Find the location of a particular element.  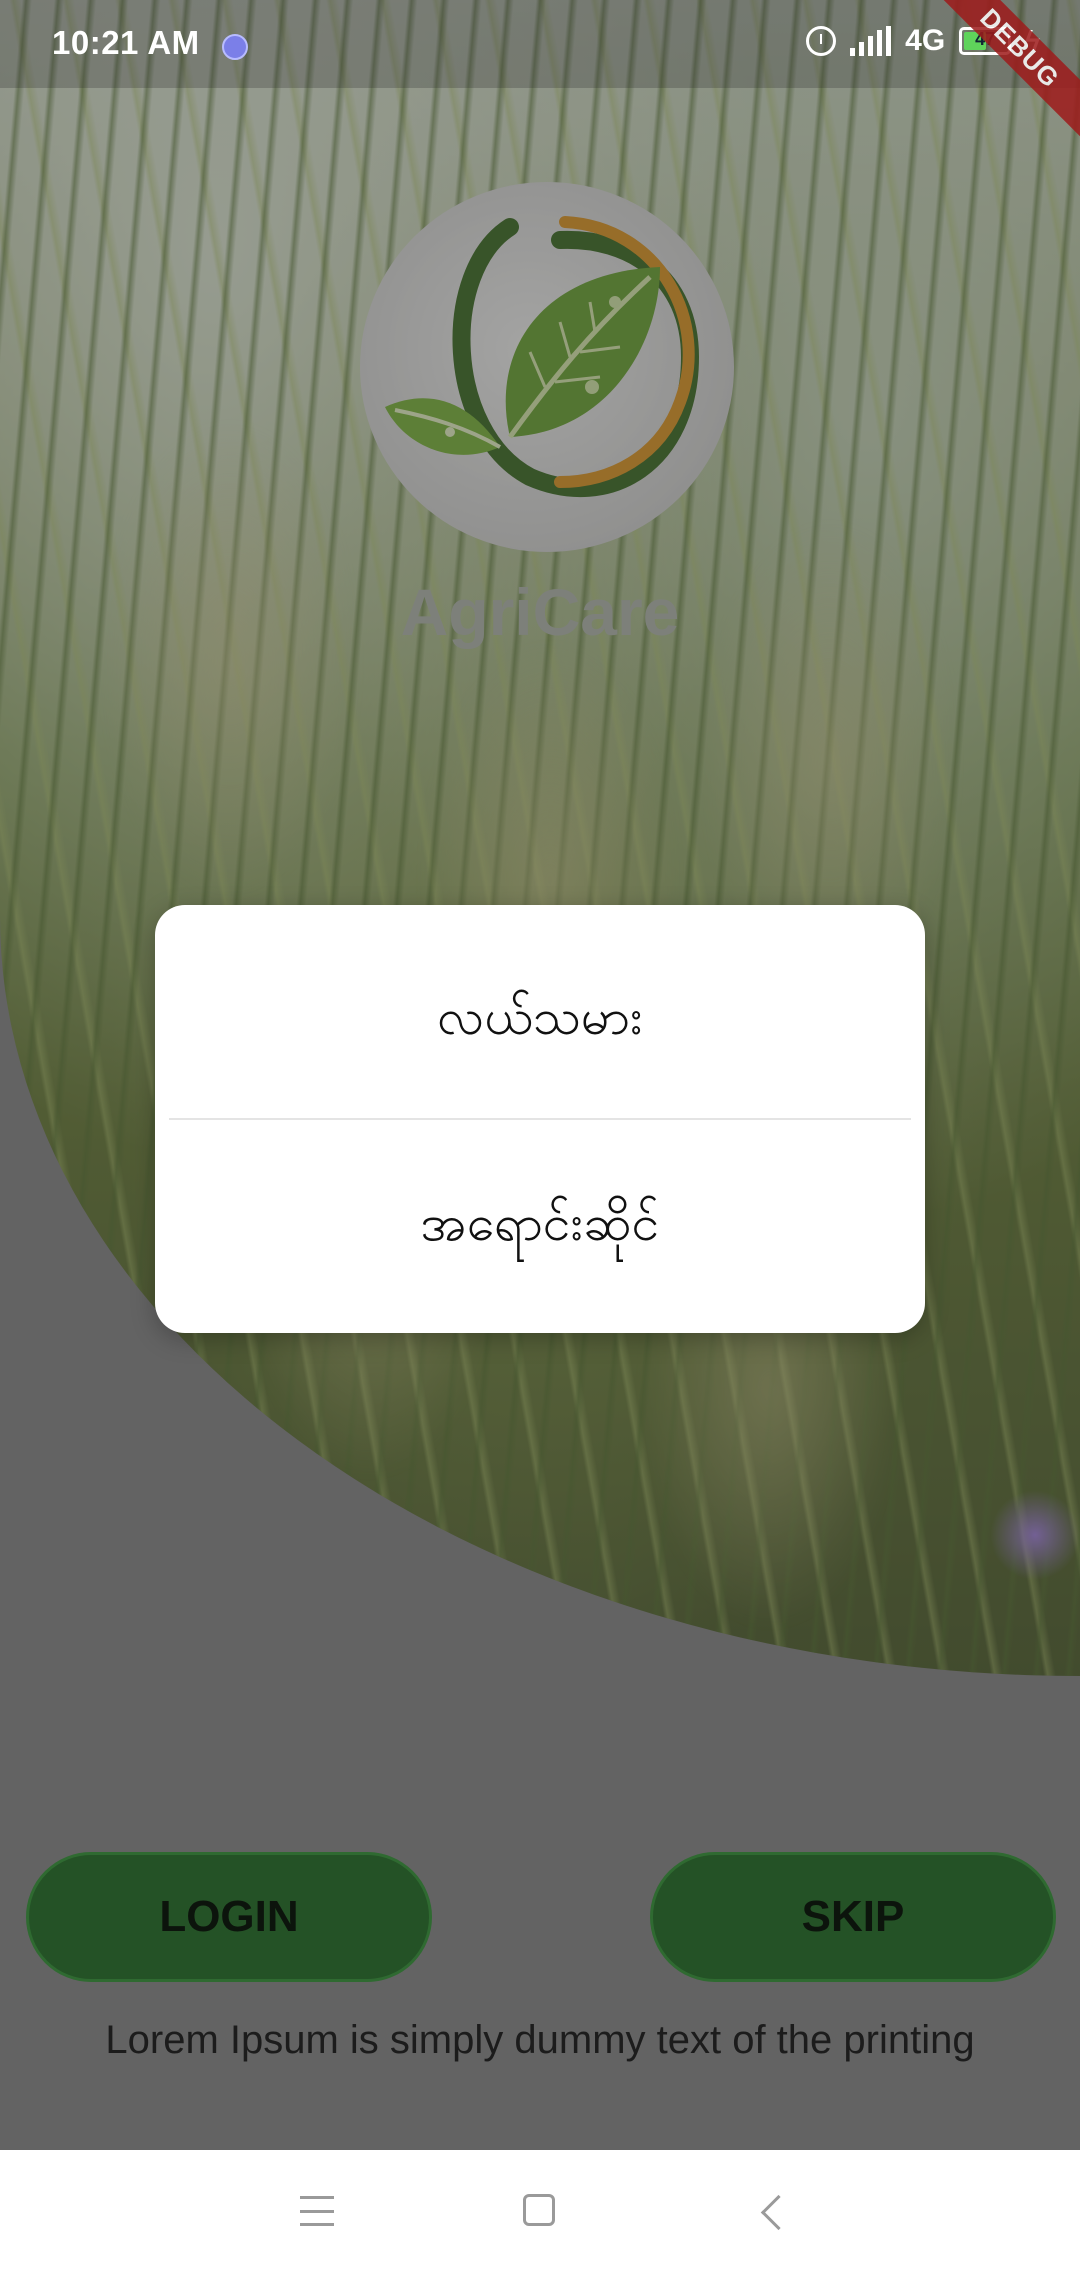

navigation-bar is located at coordinates (540, 2215).